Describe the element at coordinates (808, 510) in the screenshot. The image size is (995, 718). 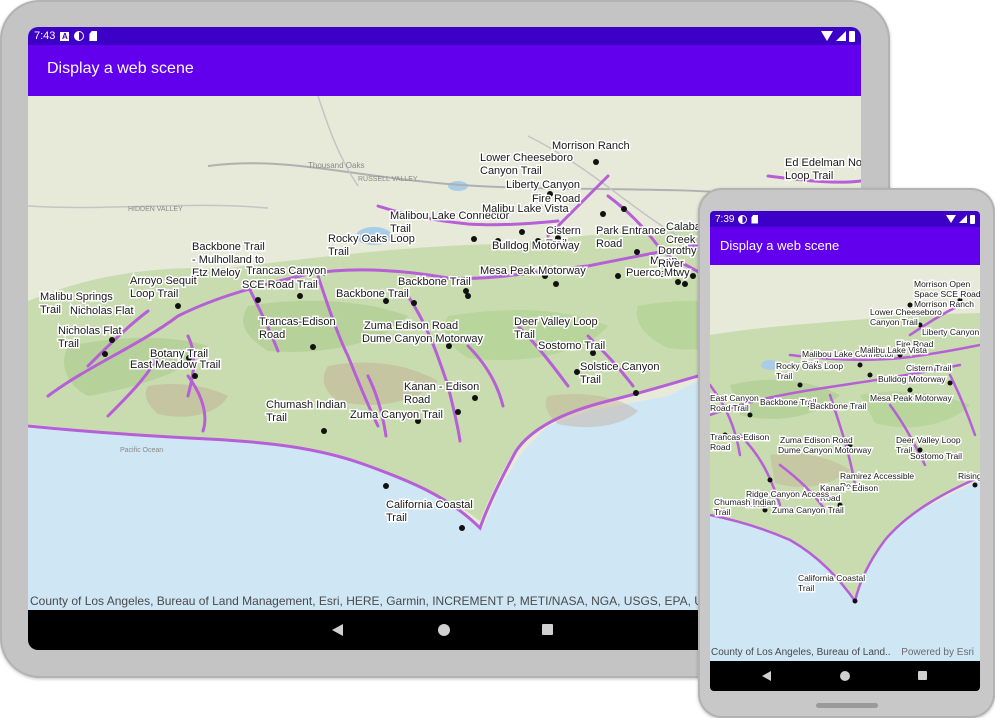
I see `trail-label-line: Zuma Canyon Trail` at that location.